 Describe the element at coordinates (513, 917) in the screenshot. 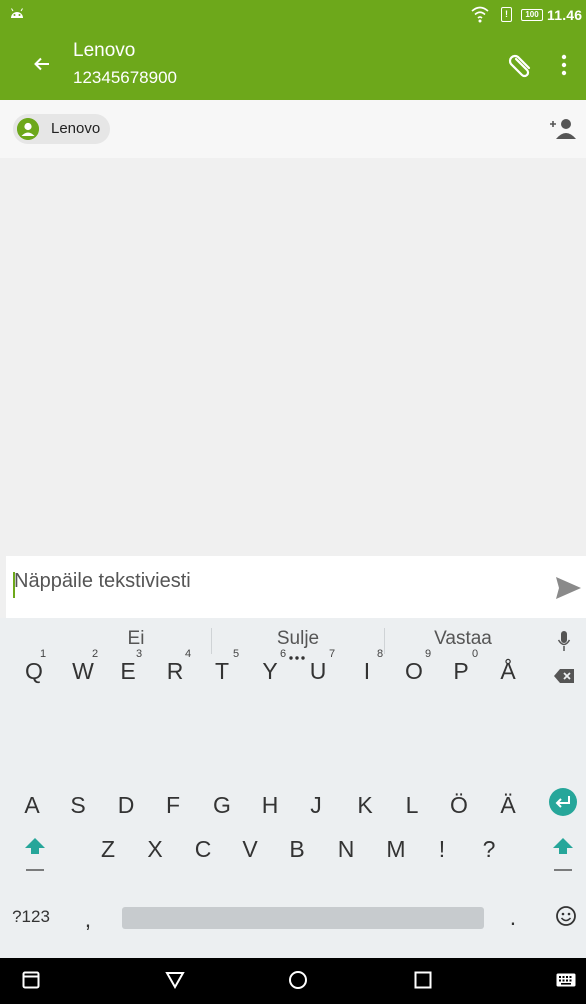

I see `period-key: .` at that location.